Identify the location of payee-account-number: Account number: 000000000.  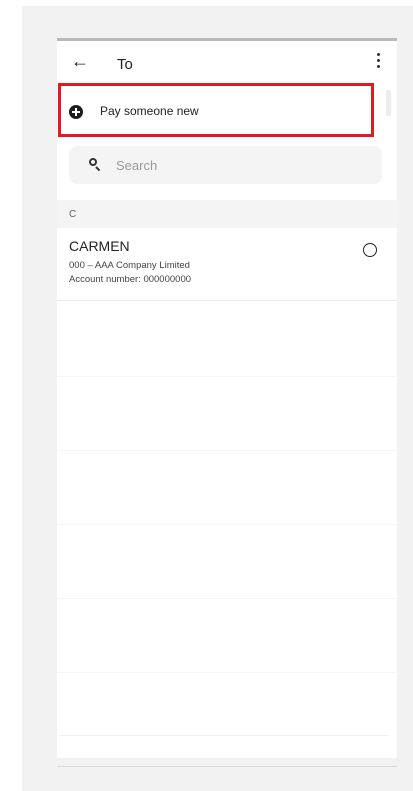
(130, 279).